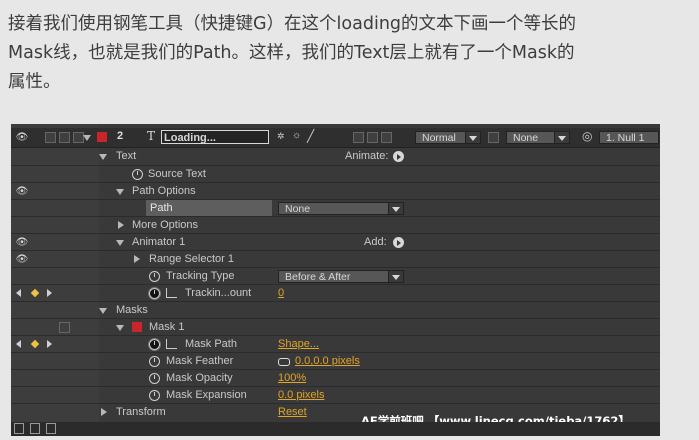 Image resolution: width=699 pixels, height=440 pixels. What do you see at coordinates (141, 412) in the screenshot?
I see `prop-transform: Transform` at bounding box center [141, 412].